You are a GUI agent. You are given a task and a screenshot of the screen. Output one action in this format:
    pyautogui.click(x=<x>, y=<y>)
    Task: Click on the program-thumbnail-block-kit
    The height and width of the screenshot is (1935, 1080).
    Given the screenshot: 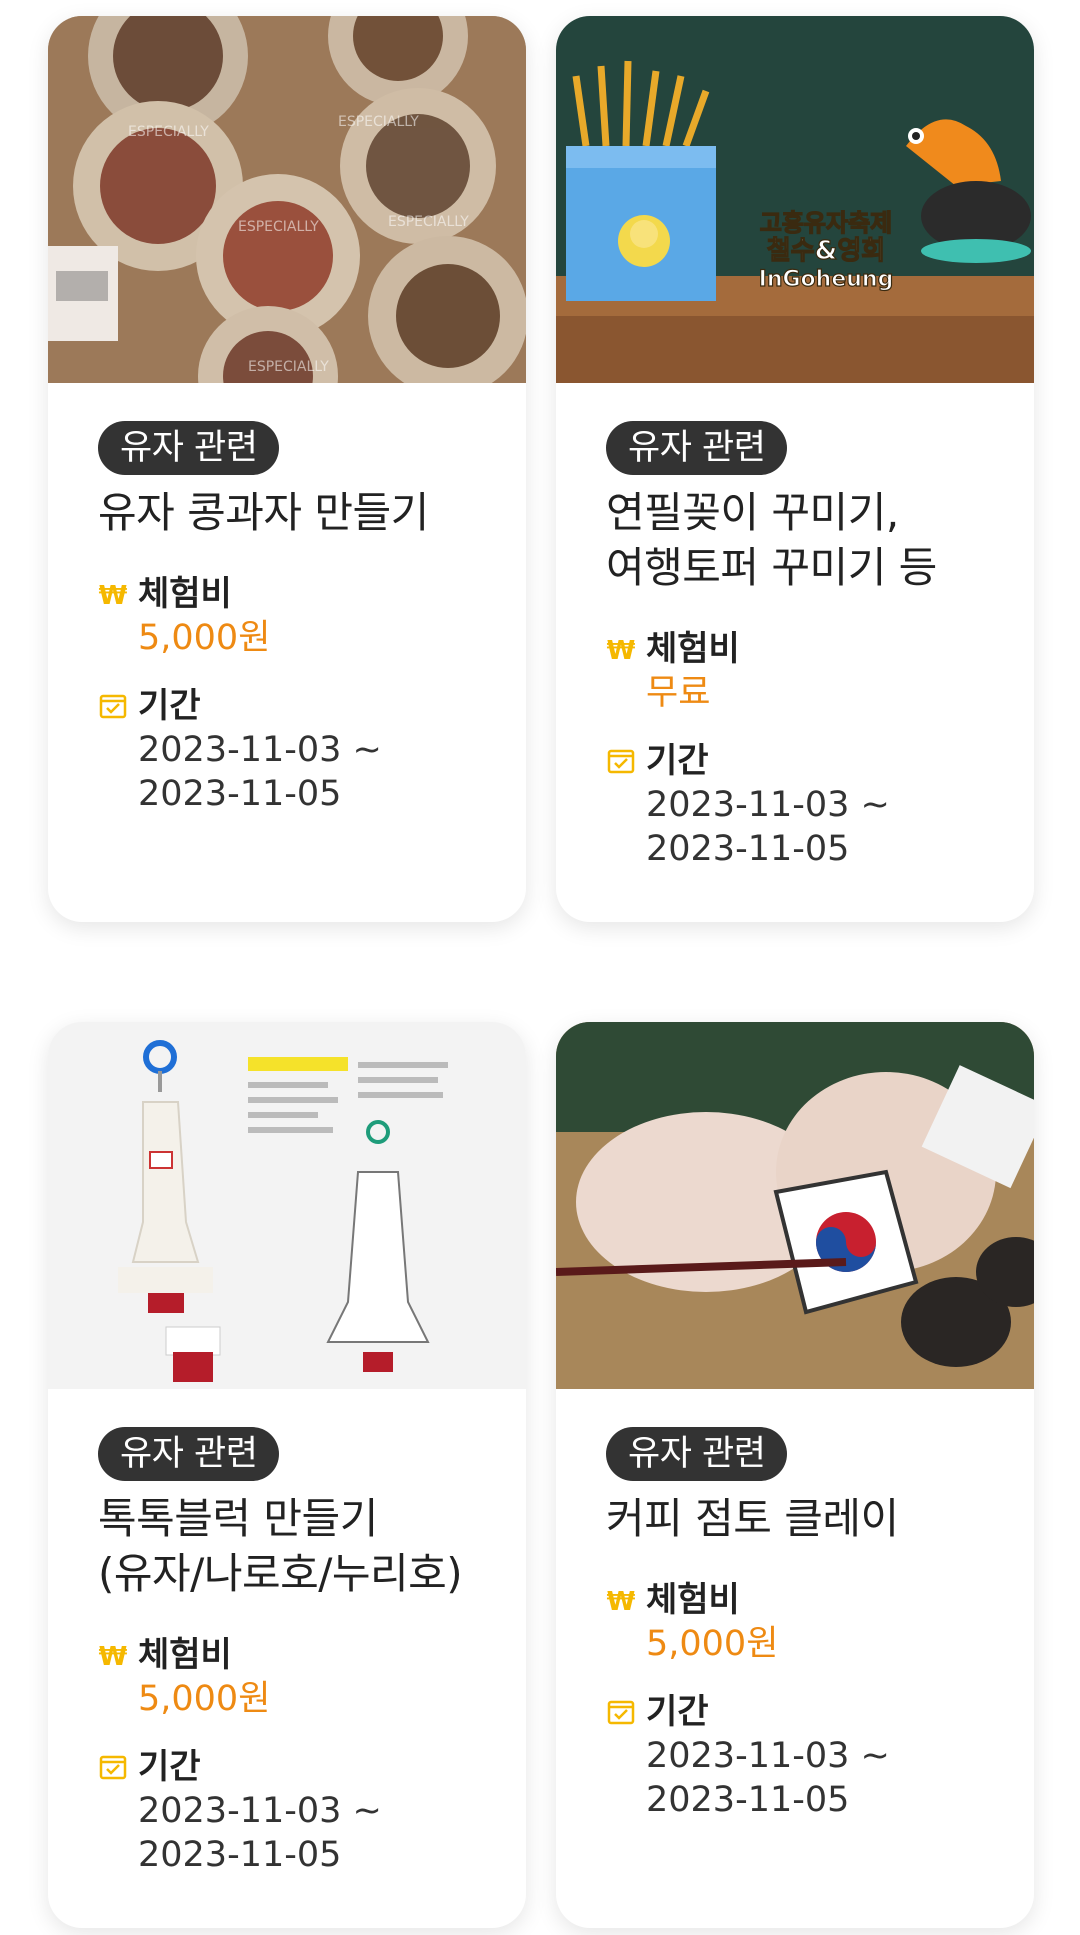 What is the action you would take?
    pyautogui.click(x=287, y=1205)
    